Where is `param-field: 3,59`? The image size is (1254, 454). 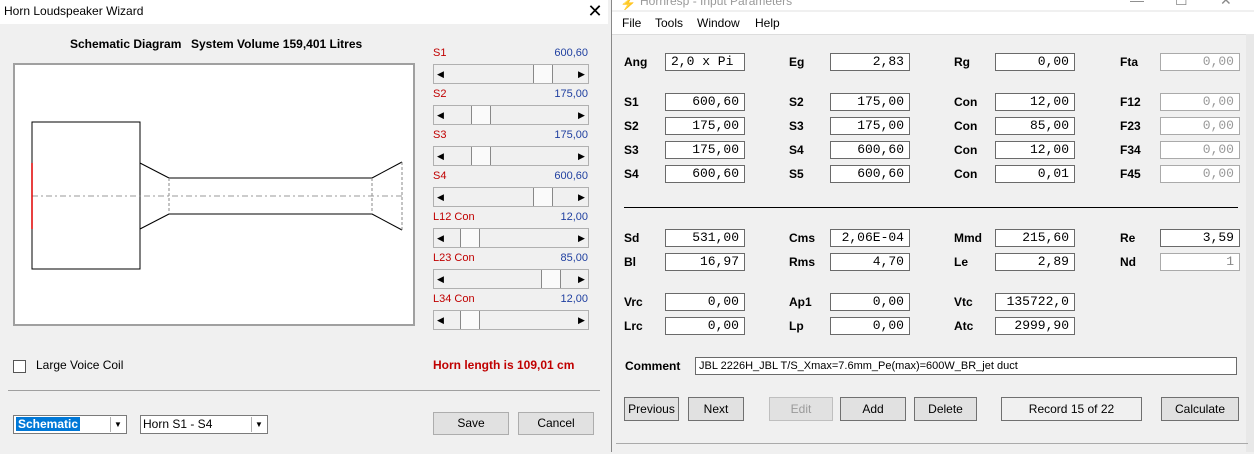 param-field: 3,59 is located at coordinates (1200, 238).